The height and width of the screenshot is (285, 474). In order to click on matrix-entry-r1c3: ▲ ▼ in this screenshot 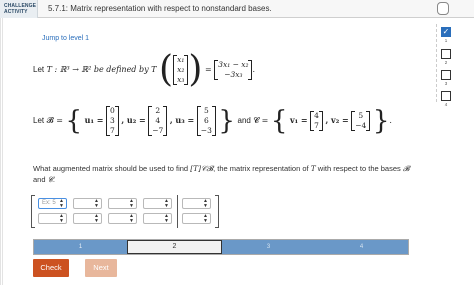, I will do `click(122, 203)`.